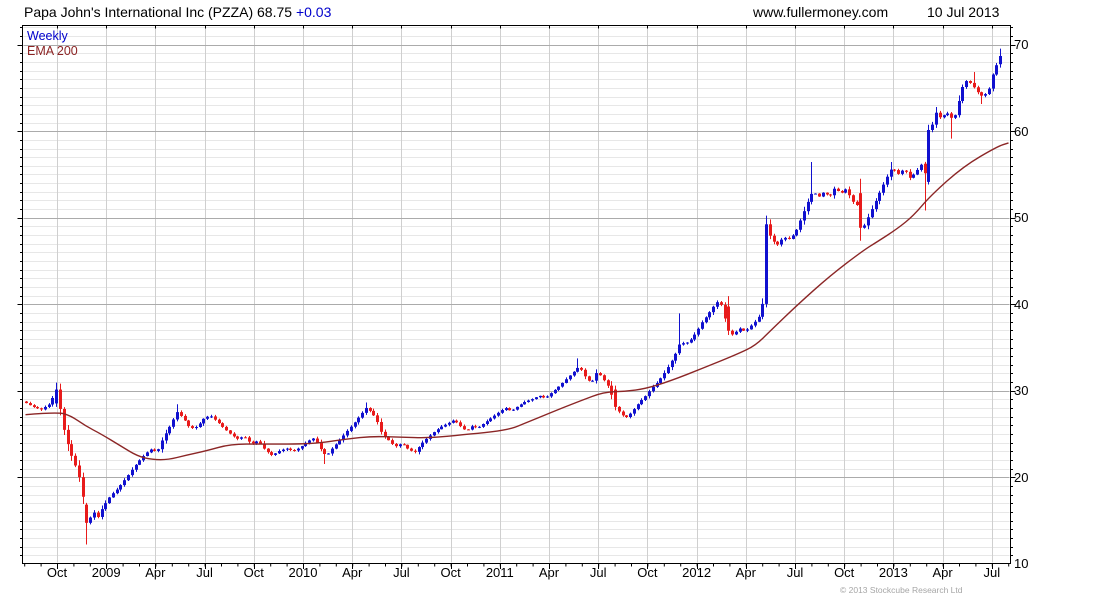 Image resolution: width=1100 pixels, height=600 pixels. Describe the element at coordinates (821, 12) in the screenshot. I see `site-url: www.fullermoney.com` at that location.